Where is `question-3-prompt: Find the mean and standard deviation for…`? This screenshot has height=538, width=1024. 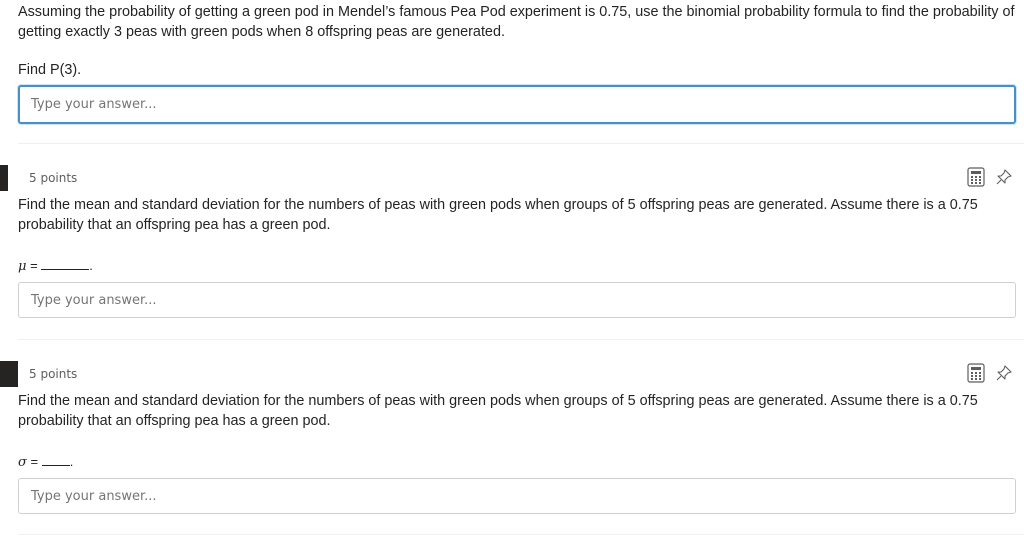
question-3-prompt: Find the mean and standard deviation for… is located at coordinates (498, 411).